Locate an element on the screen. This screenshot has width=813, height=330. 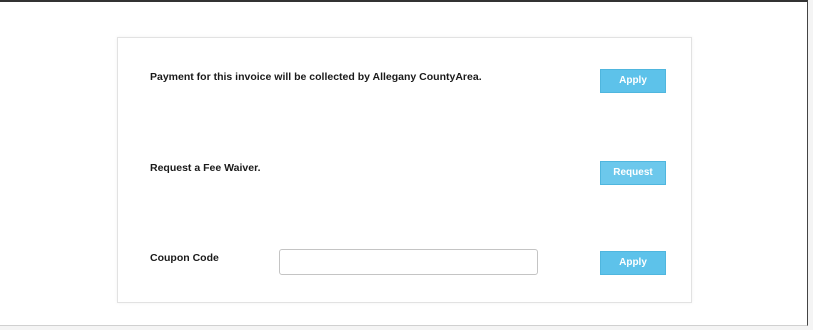
coupon-code-input is located at coordinates (408, 262).